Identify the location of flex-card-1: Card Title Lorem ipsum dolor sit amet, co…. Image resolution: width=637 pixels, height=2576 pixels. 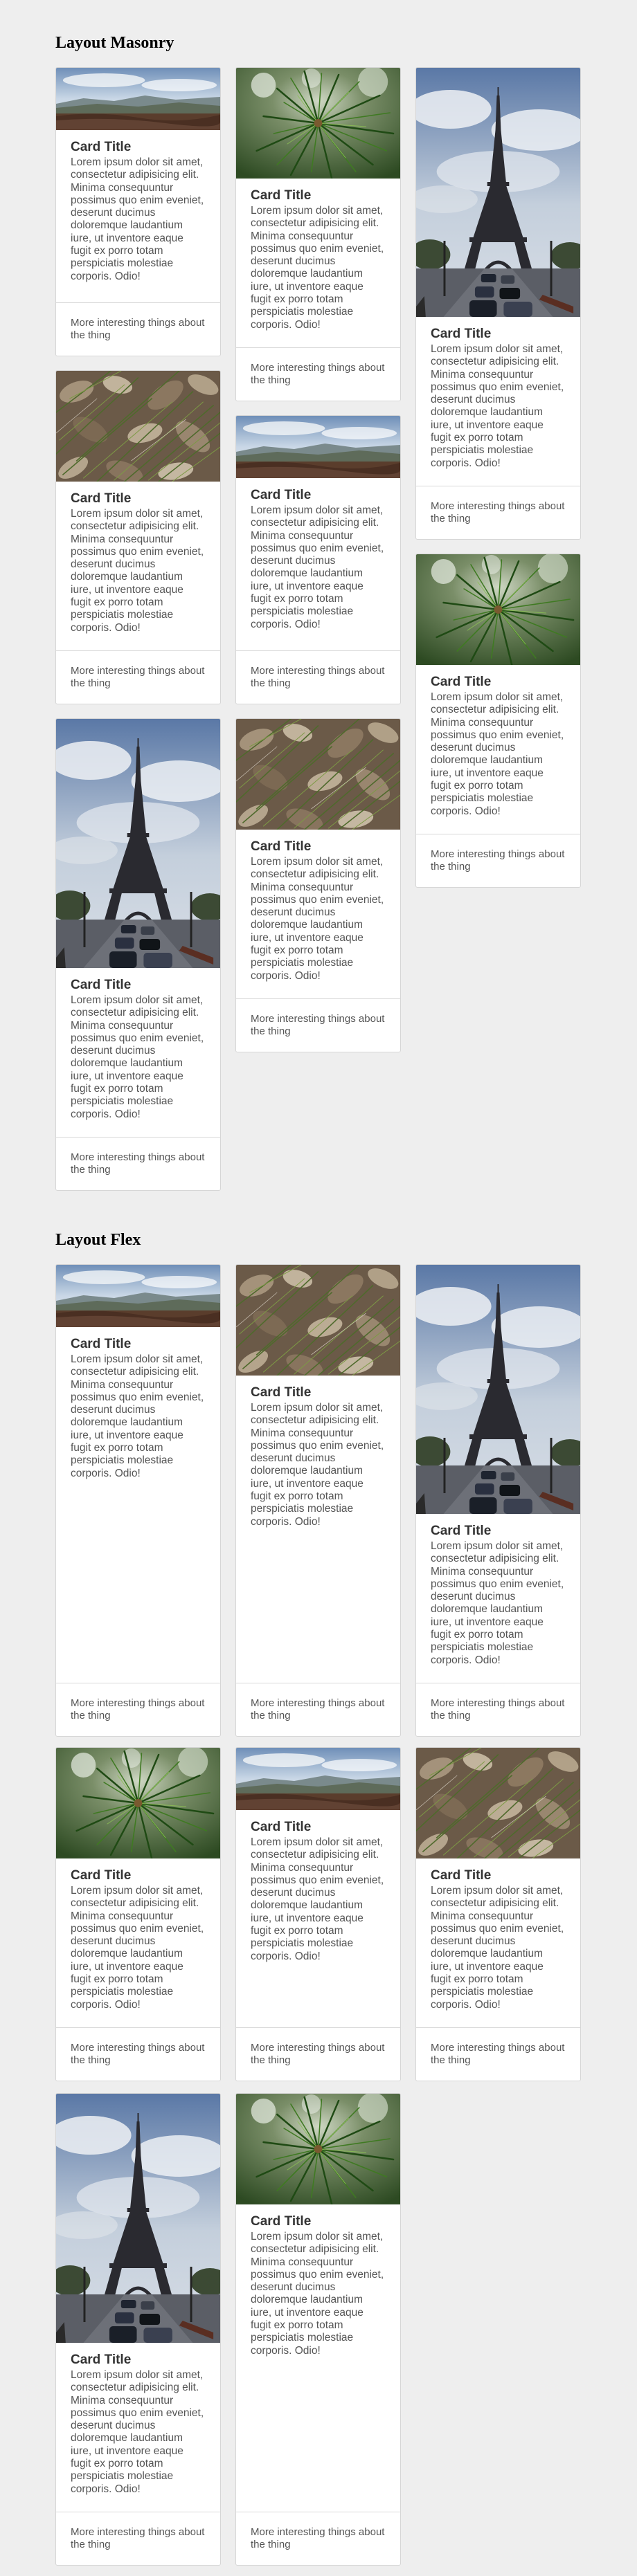
(138, 1501).